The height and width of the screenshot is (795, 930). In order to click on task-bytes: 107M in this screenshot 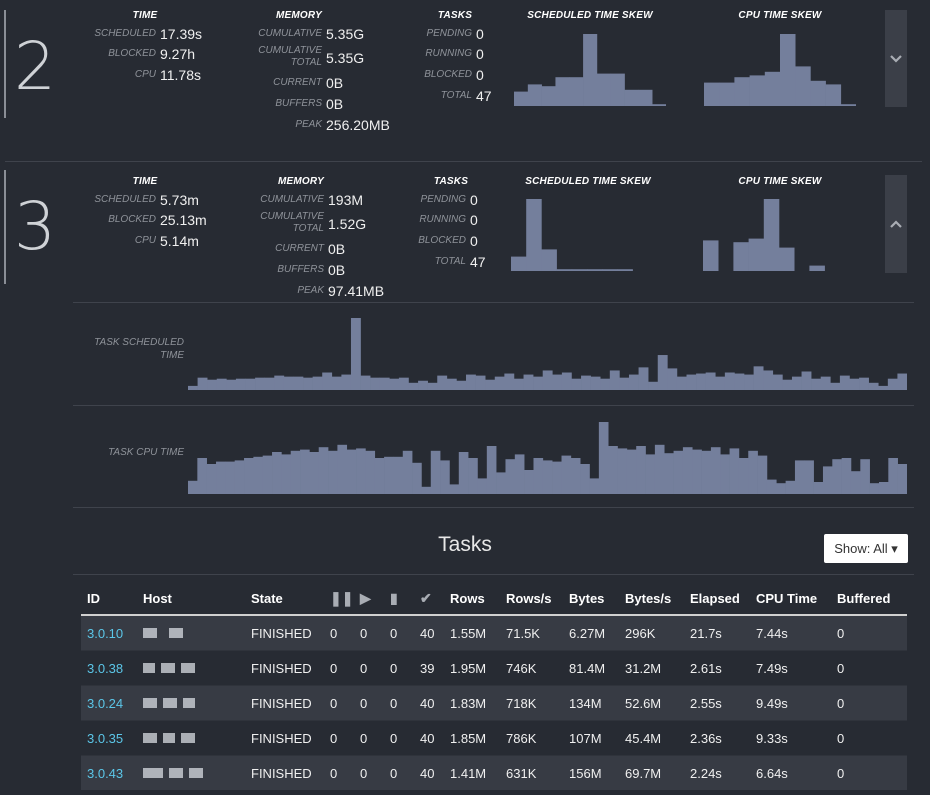, I will do `click(591, 738)`.